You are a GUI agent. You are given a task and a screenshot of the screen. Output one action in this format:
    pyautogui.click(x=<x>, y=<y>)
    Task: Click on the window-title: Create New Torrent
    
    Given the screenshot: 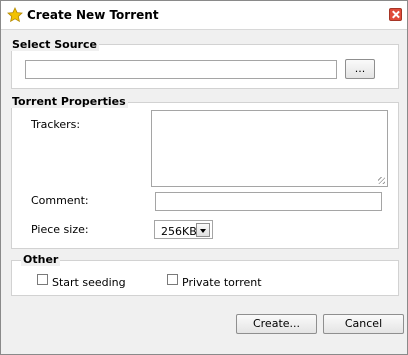 What is the action you would take?
    pyautogui.click(x=93, y=15)
    